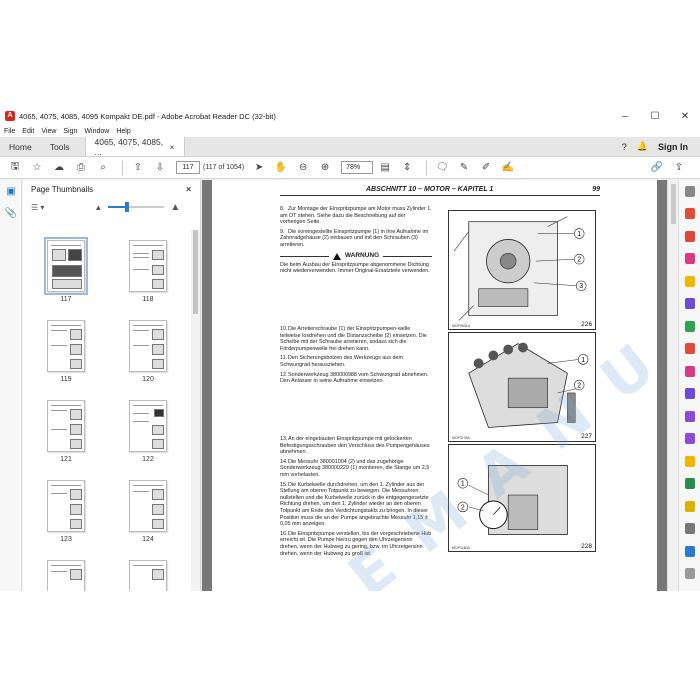 This screenshot has height=700, width=700. I want to click on thumbnail-label: 119, so click(66, 379).